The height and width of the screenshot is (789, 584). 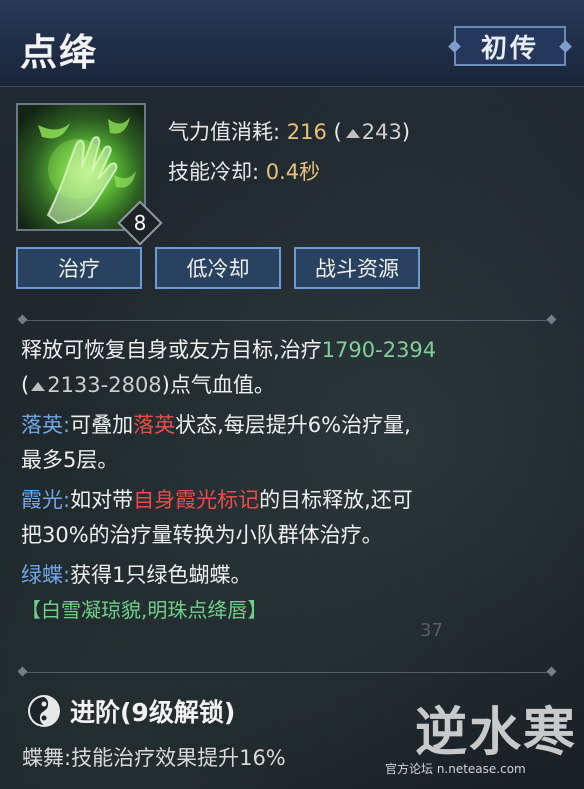 What do you see at coordinates (46, 575) in the screenshot?
I see `lvdie-label: 绿蝶:` at bounding box center [46, 575].